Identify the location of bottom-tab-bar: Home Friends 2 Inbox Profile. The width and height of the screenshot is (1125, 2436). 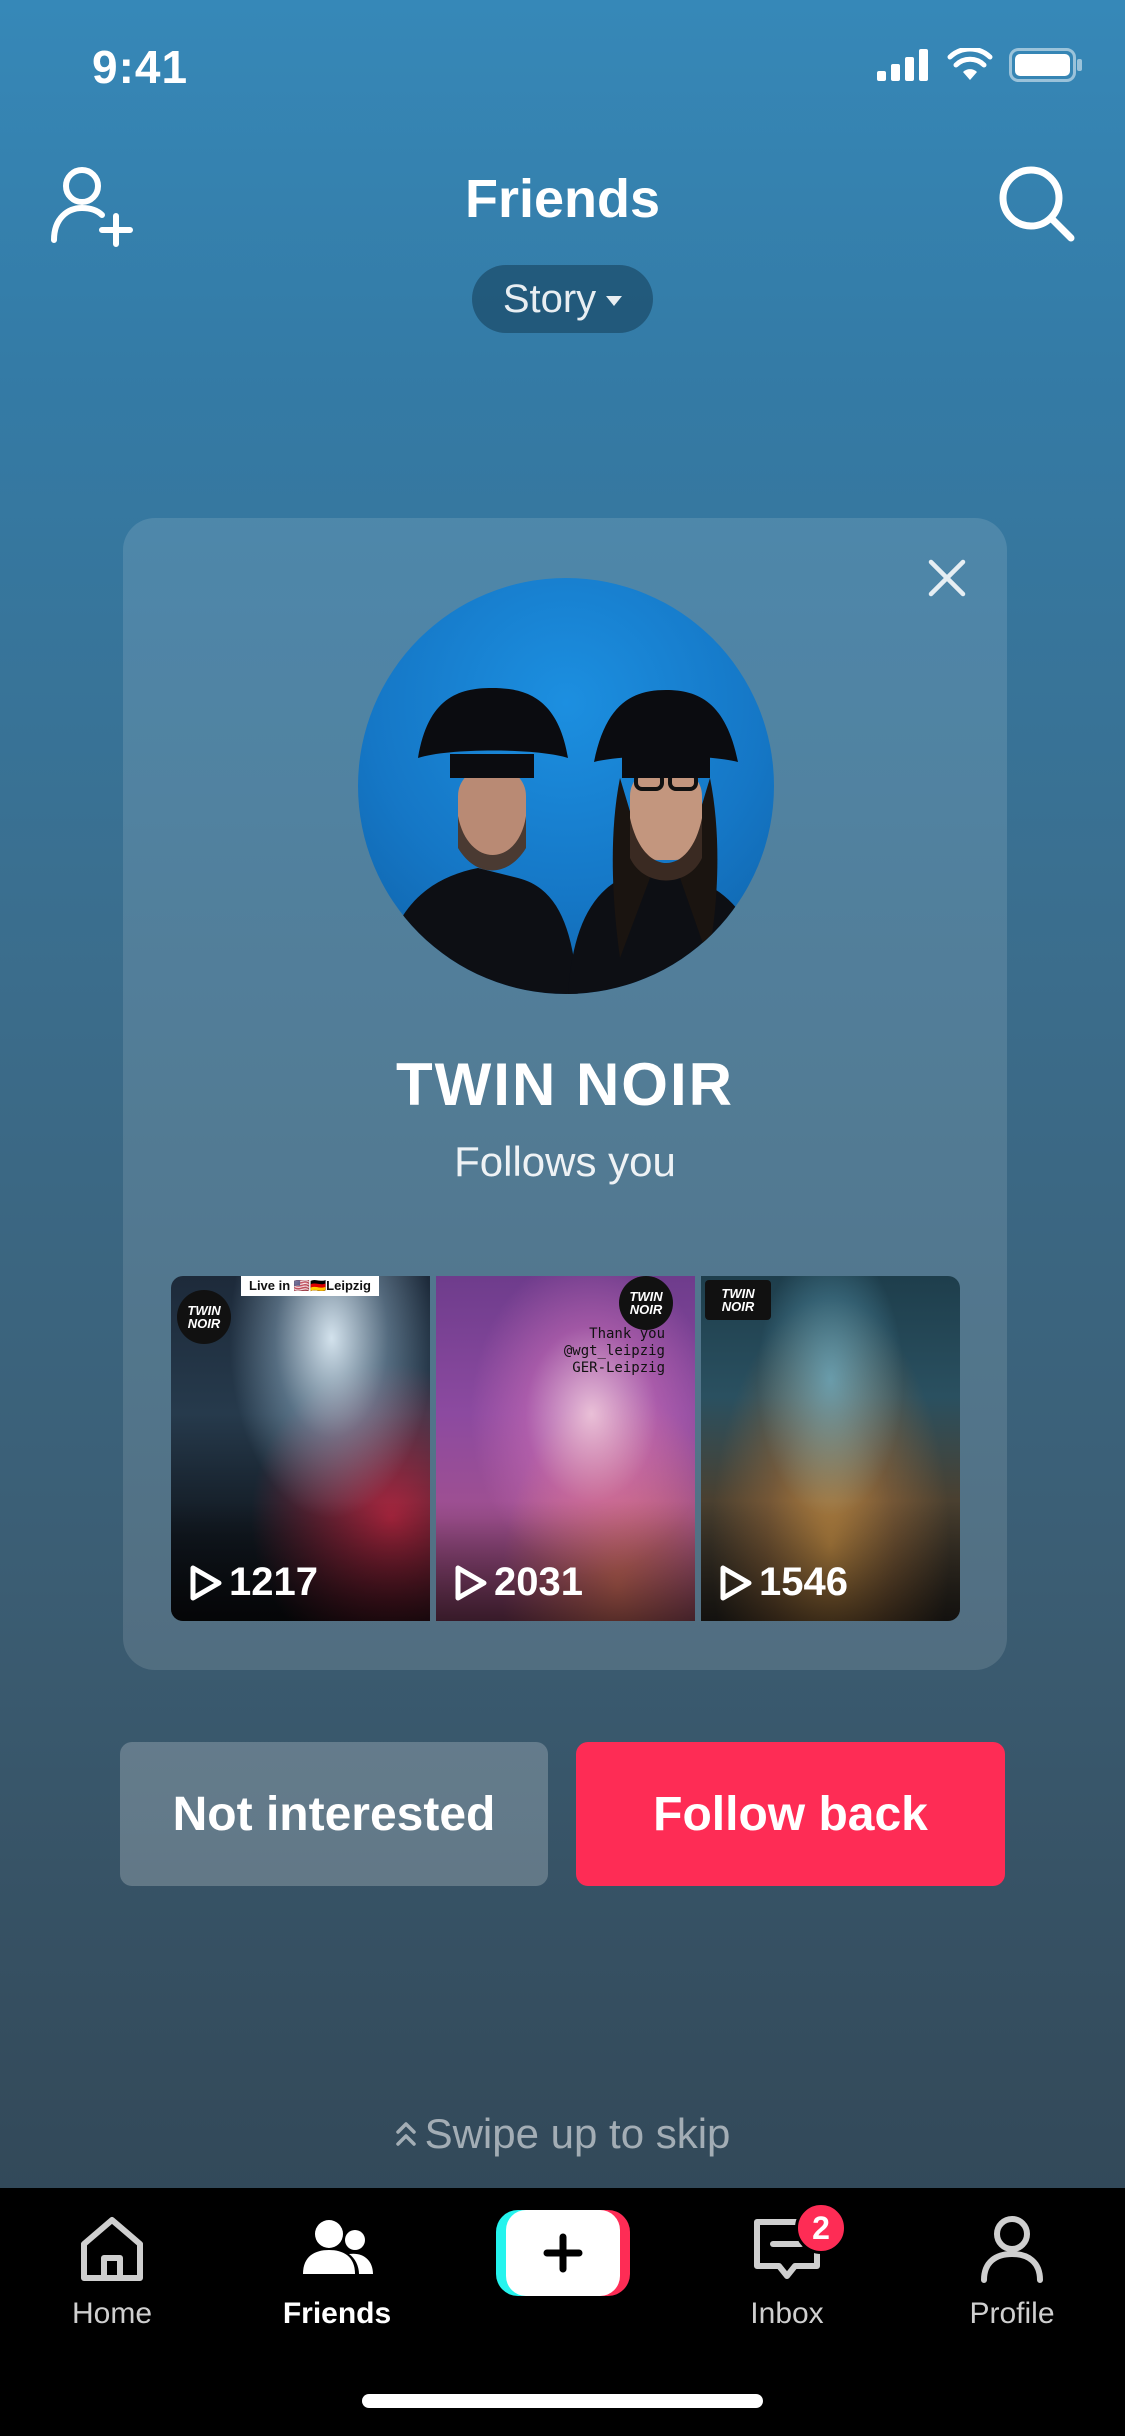
(562, 2312).